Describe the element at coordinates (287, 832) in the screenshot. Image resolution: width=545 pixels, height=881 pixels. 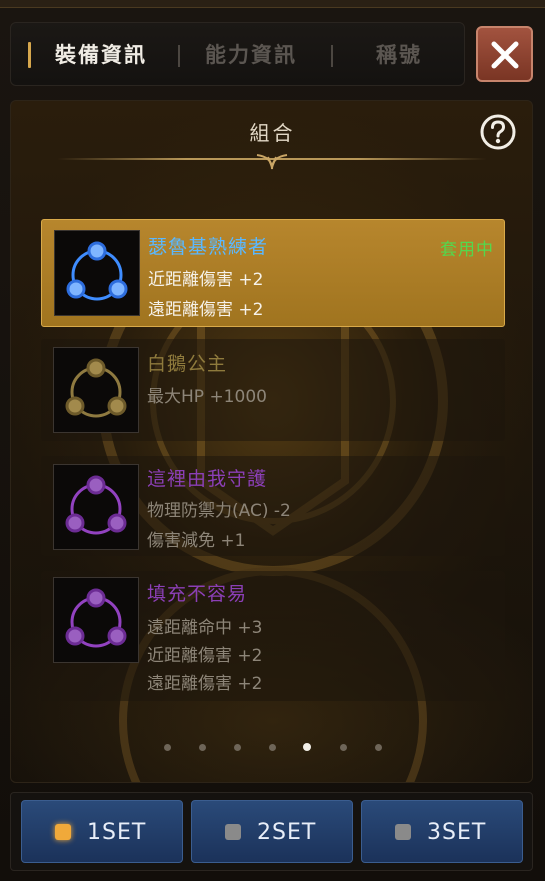
I see `set-button-label: 2SET` at that location.